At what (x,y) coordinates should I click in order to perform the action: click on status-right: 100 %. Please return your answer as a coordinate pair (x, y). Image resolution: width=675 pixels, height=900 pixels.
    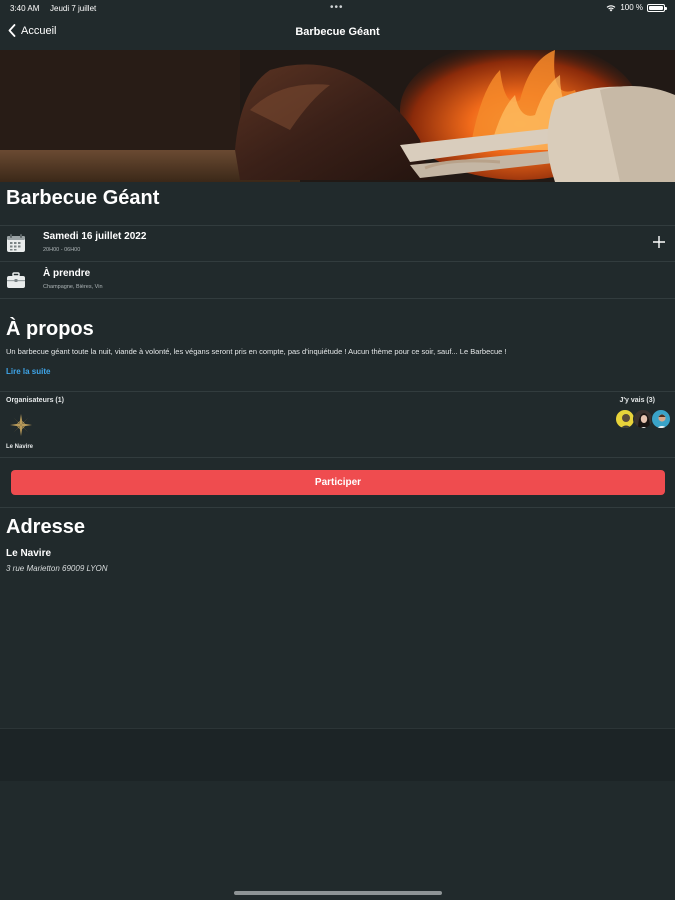
    Looking at the image, I should click on (636, 7).